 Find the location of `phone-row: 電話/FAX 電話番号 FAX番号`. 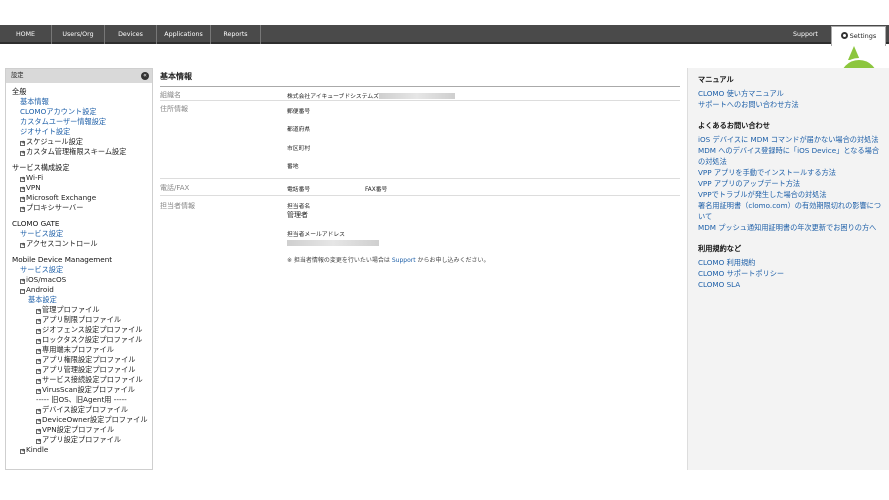

phone-row: 電話/FAX 電話番号 FAX番号 is located at coordinates (420, 187).